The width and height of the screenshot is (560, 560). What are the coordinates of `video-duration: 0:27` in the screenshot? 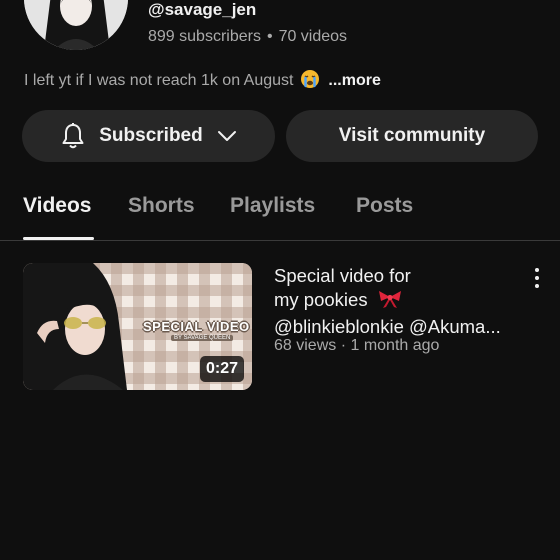 It's located at (221, 369).